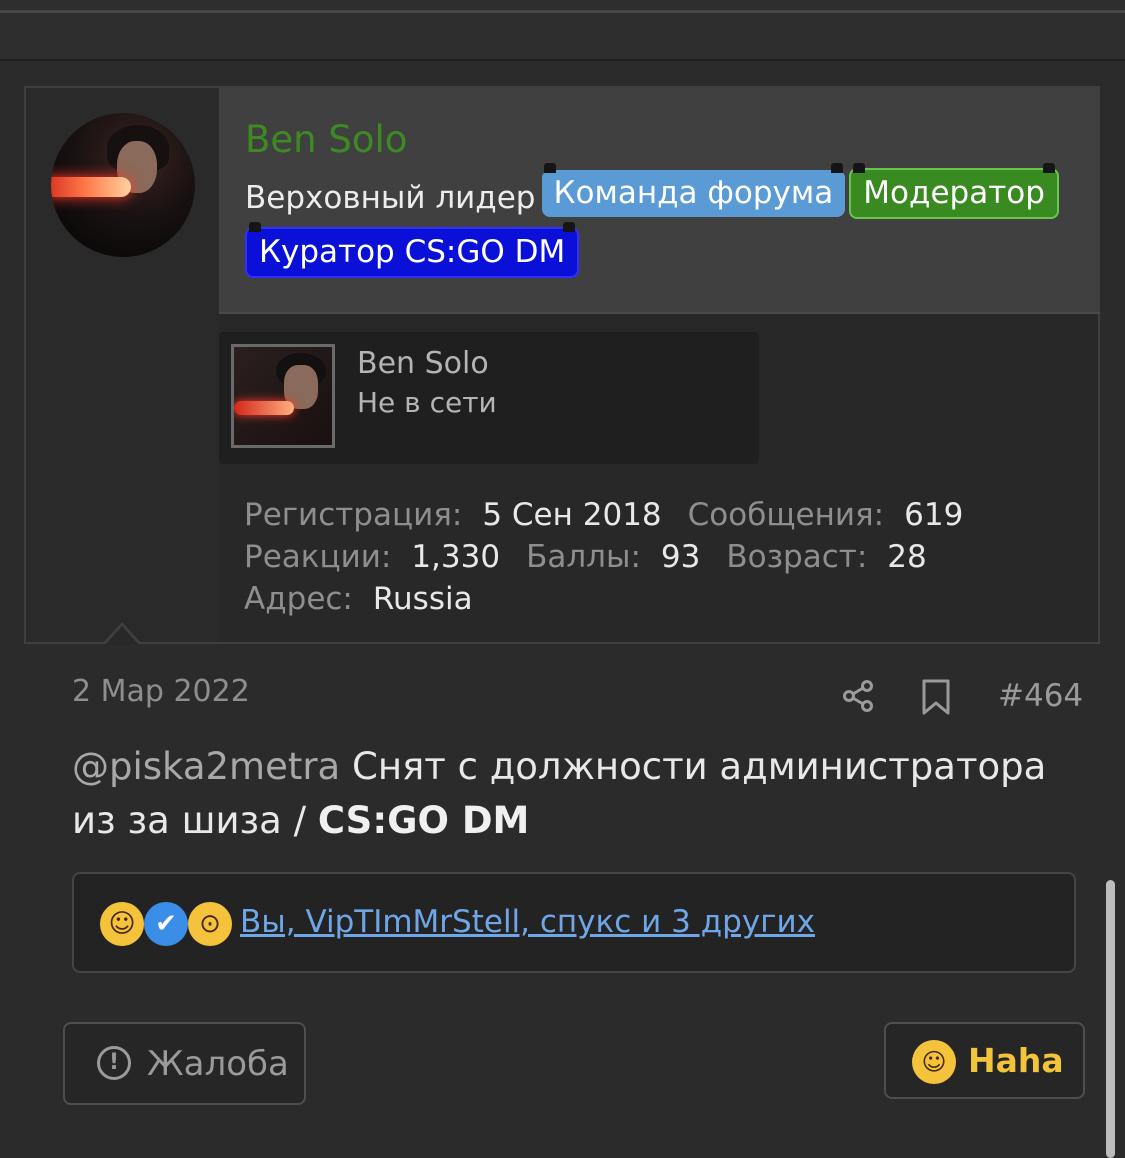 The width and height of the screenshot is (1125, 1158). I want to click on avatar, so click(123, 185).